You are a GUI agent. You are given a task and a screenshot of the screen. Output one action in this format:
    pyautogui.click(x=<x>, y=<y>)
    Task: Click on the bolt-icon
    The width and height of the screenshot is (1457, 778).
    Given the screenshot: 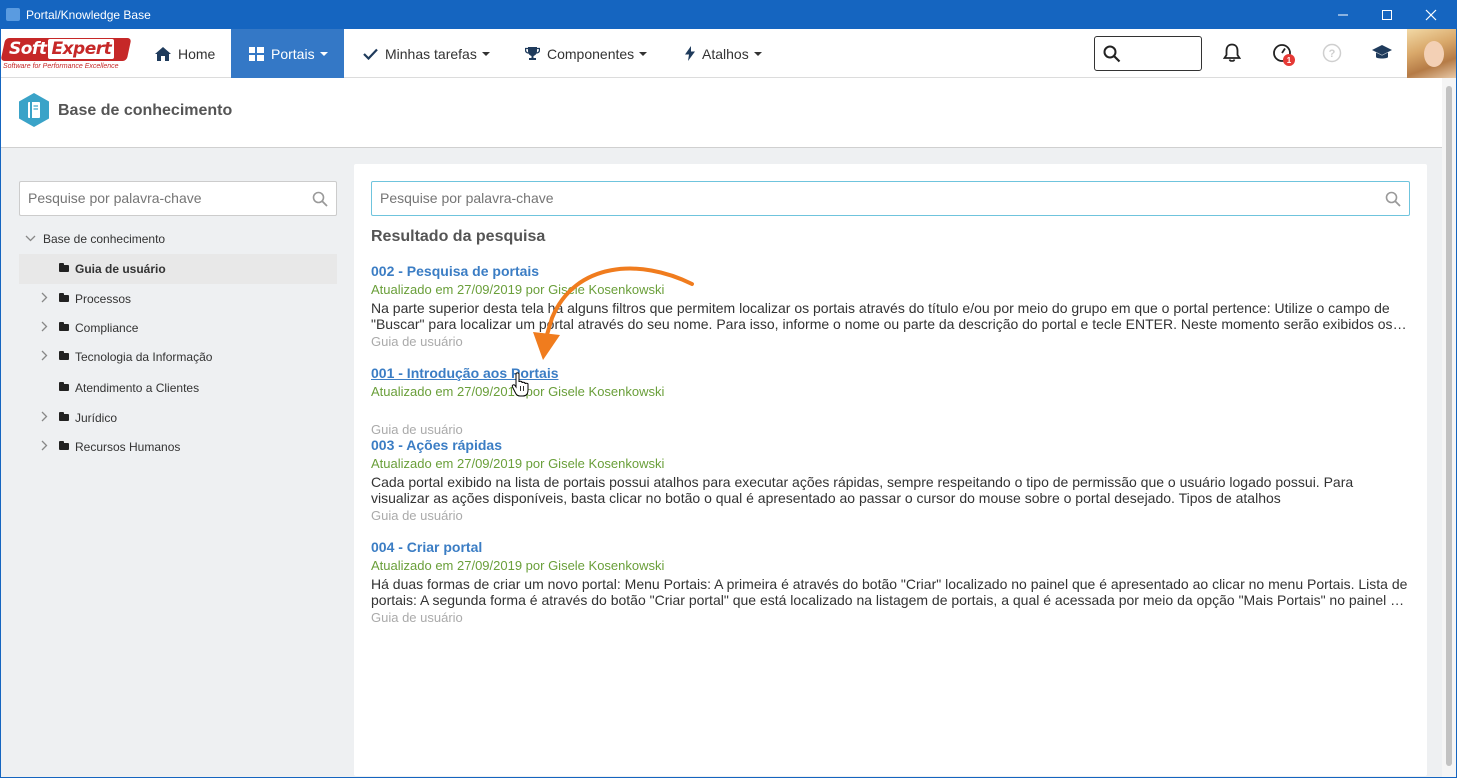 What is the action you would take?
    pyautogui.click(x=690, y=53)
    